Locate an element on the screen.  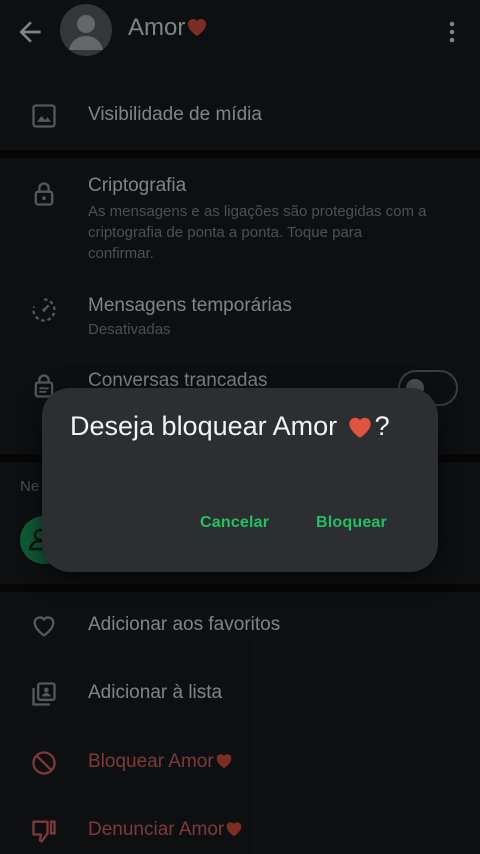
block-button: Bloquear is located at coordinates (351, 523).